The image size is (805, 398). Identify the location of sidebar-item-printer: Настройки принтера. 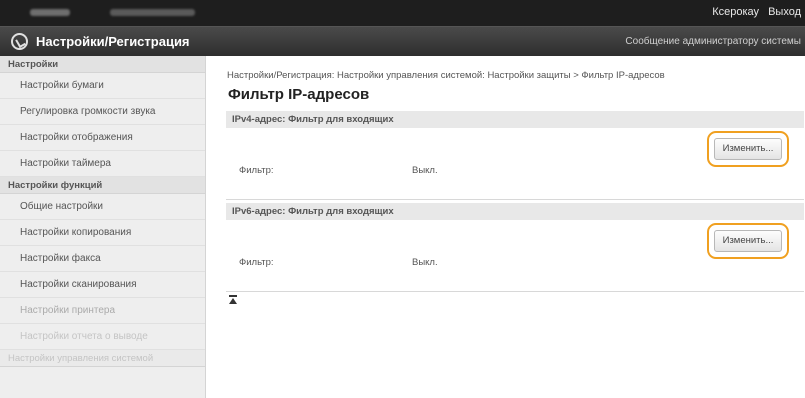
(102, 311).